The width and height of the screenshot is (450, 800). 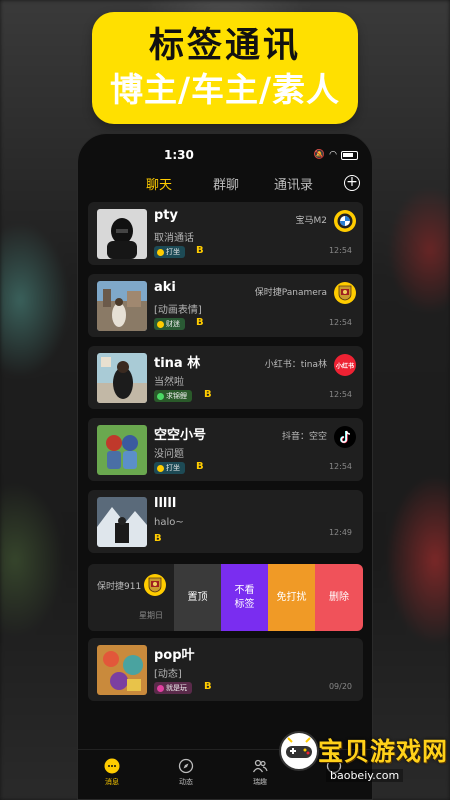 What do you see at coordinates (165, 503) in the screenshot?
I see `contact-name: lllll` at bounding box center [165, 503].